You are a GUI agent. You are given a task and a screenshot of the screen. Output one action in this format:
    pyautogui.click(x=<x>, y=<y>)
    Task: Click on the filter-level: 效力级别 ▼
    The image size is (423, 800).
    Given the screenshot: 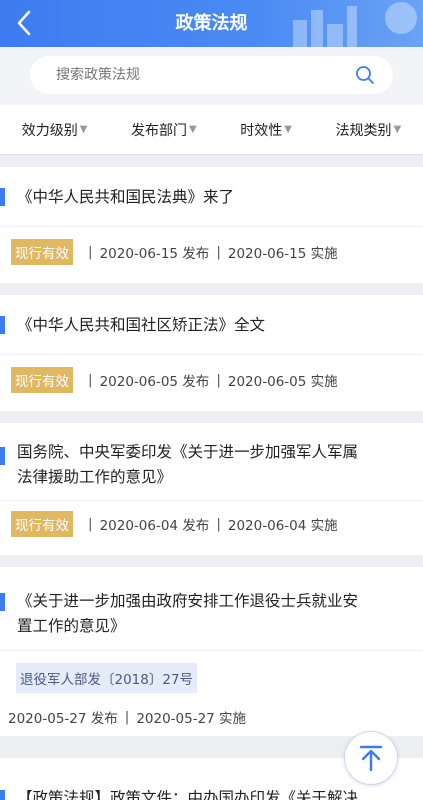 What is the action you would take?
    pyautogui.click(x=55, y=130)
    